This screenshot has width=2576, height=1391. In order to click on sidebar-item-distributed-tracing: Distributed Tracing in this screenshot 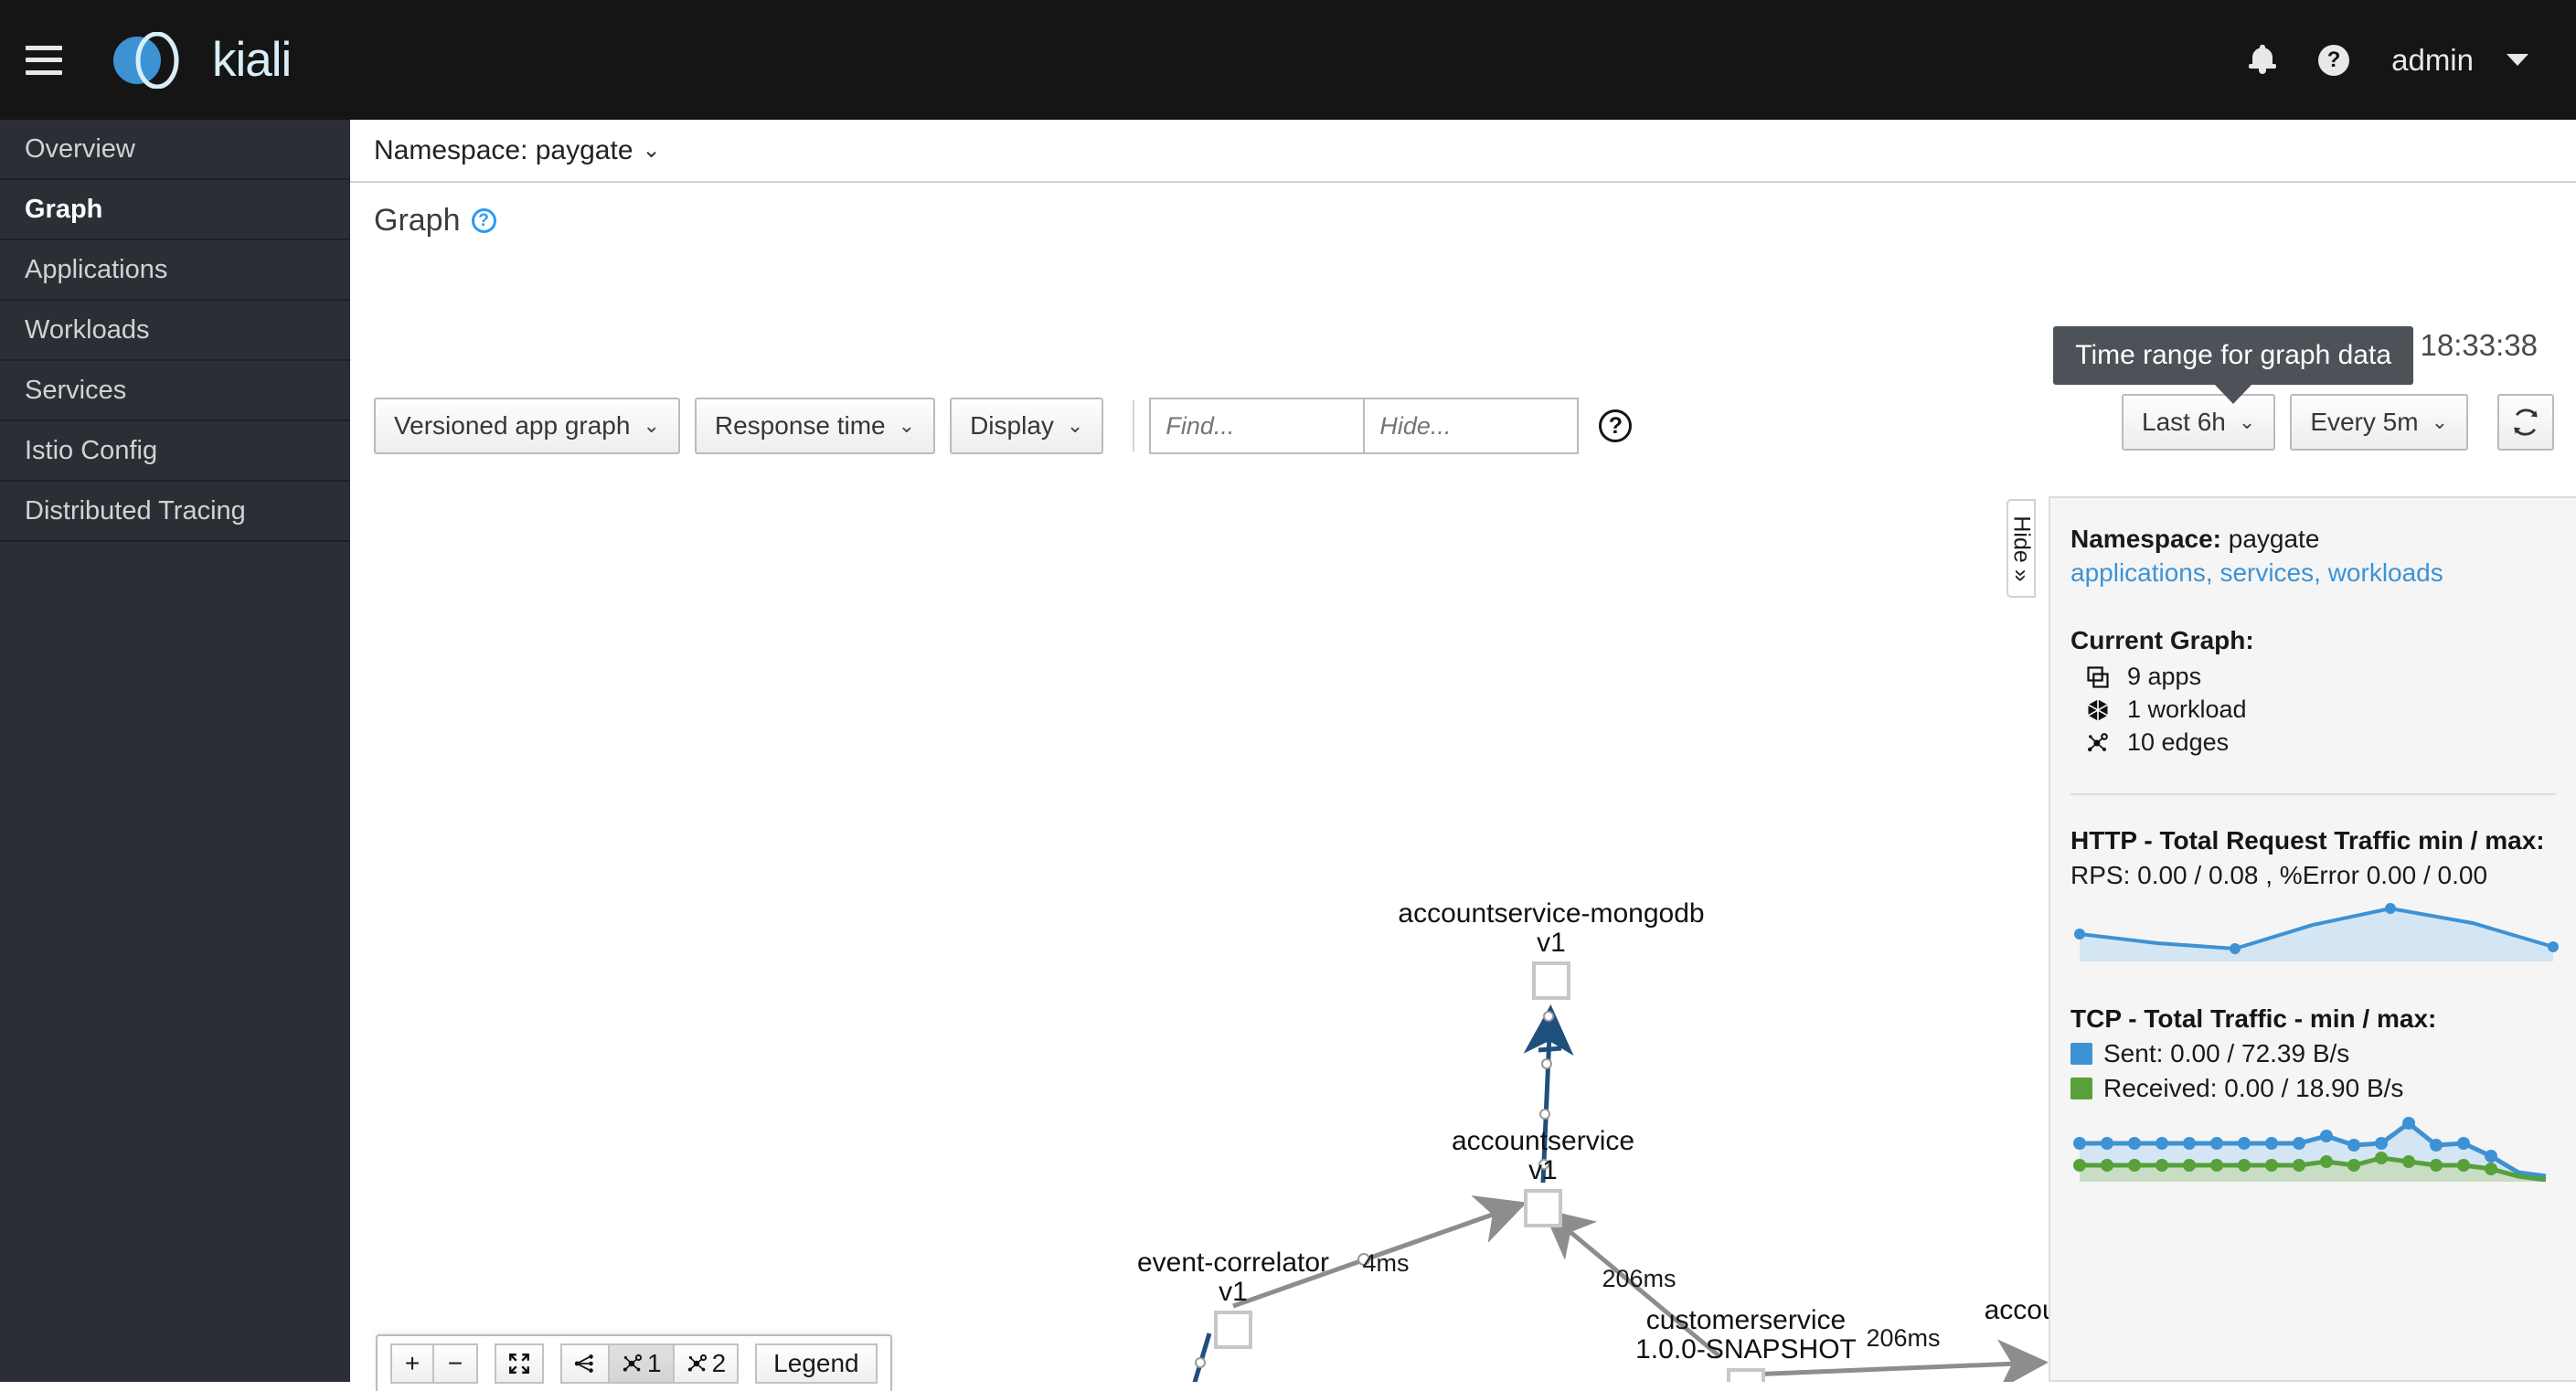, I will do `click(175, 512)`.